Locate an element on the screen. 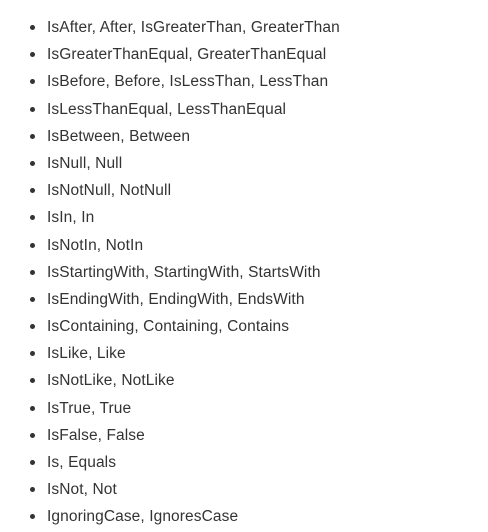  list-item: IsLike, Like is located at coordinates (244, 353).